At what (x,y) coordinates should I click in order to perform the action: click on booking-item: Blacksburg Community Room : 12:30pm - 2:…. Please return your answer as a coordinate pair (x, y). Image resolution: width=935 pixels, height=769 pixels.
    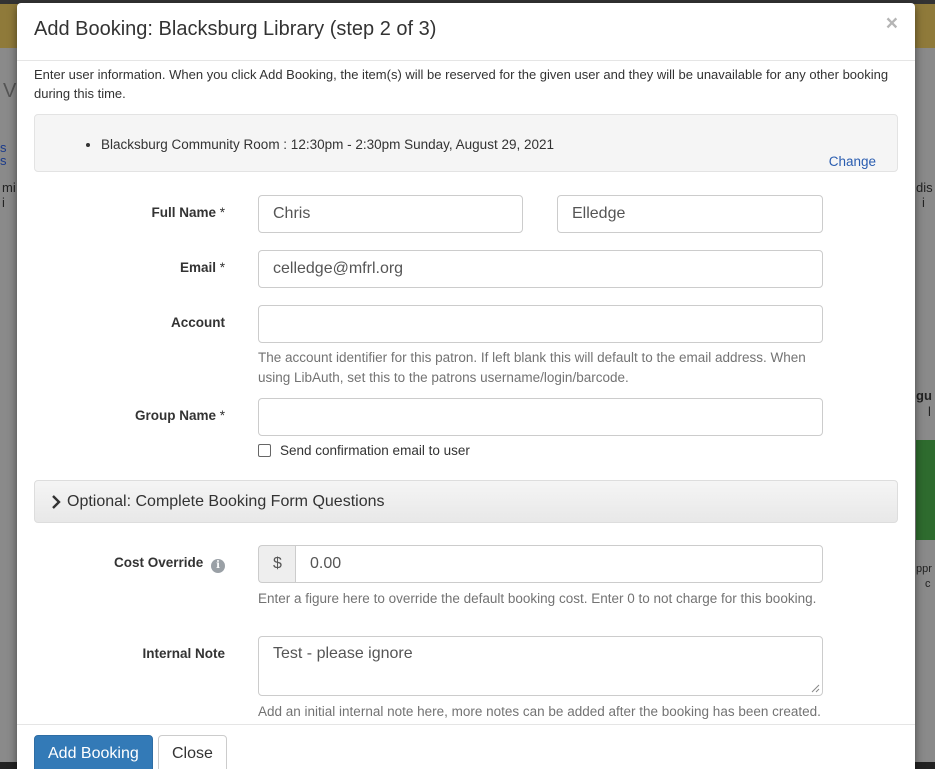
    Looking at the image, I should click on (327, 144).